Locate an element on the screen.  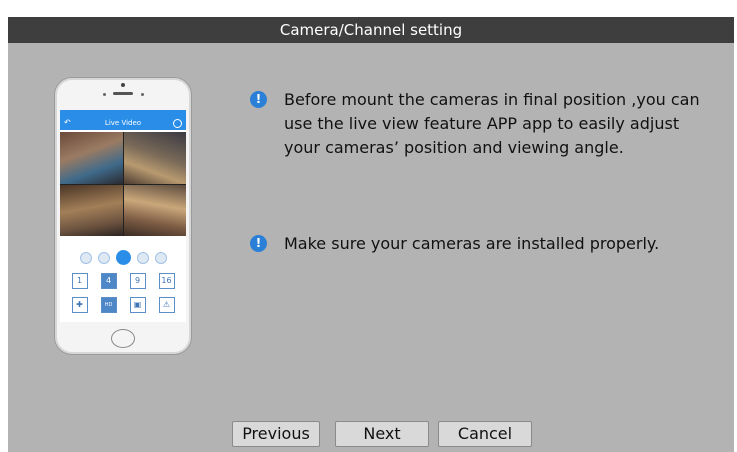
playback-controls is located at coordinates (123, 257).